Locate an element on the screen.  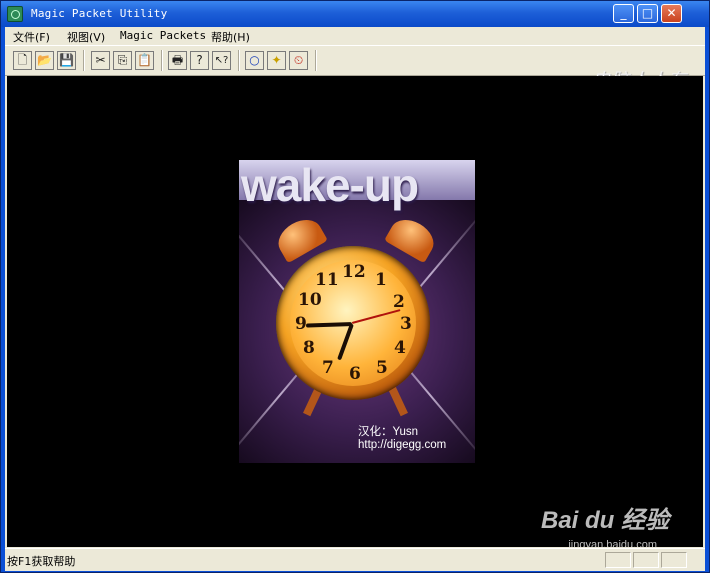
alarm-clock: 12 1 2 3 4 5 6 7 8 9 10 11 is located at coordinates (353, 323).